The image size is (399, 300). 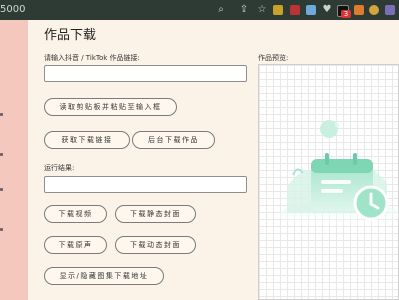 I want to click on notification-badge: 3, so click(x=346, y=14).